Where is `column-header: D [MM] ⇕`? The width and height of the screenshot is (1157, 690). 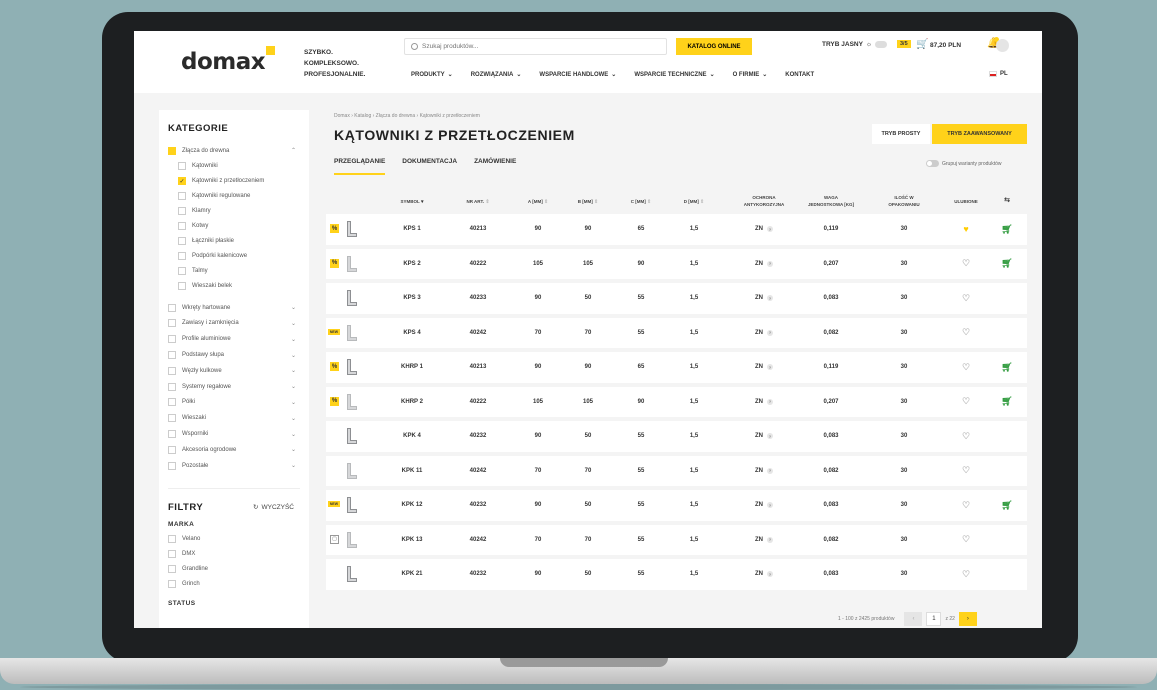 column-header: D [MM] ⇕ is located at coordinates (694, 202).